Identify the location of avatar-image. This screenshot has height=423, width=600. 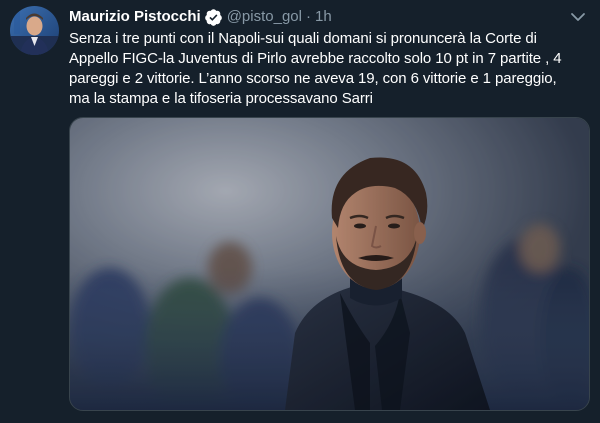
(34, 30).